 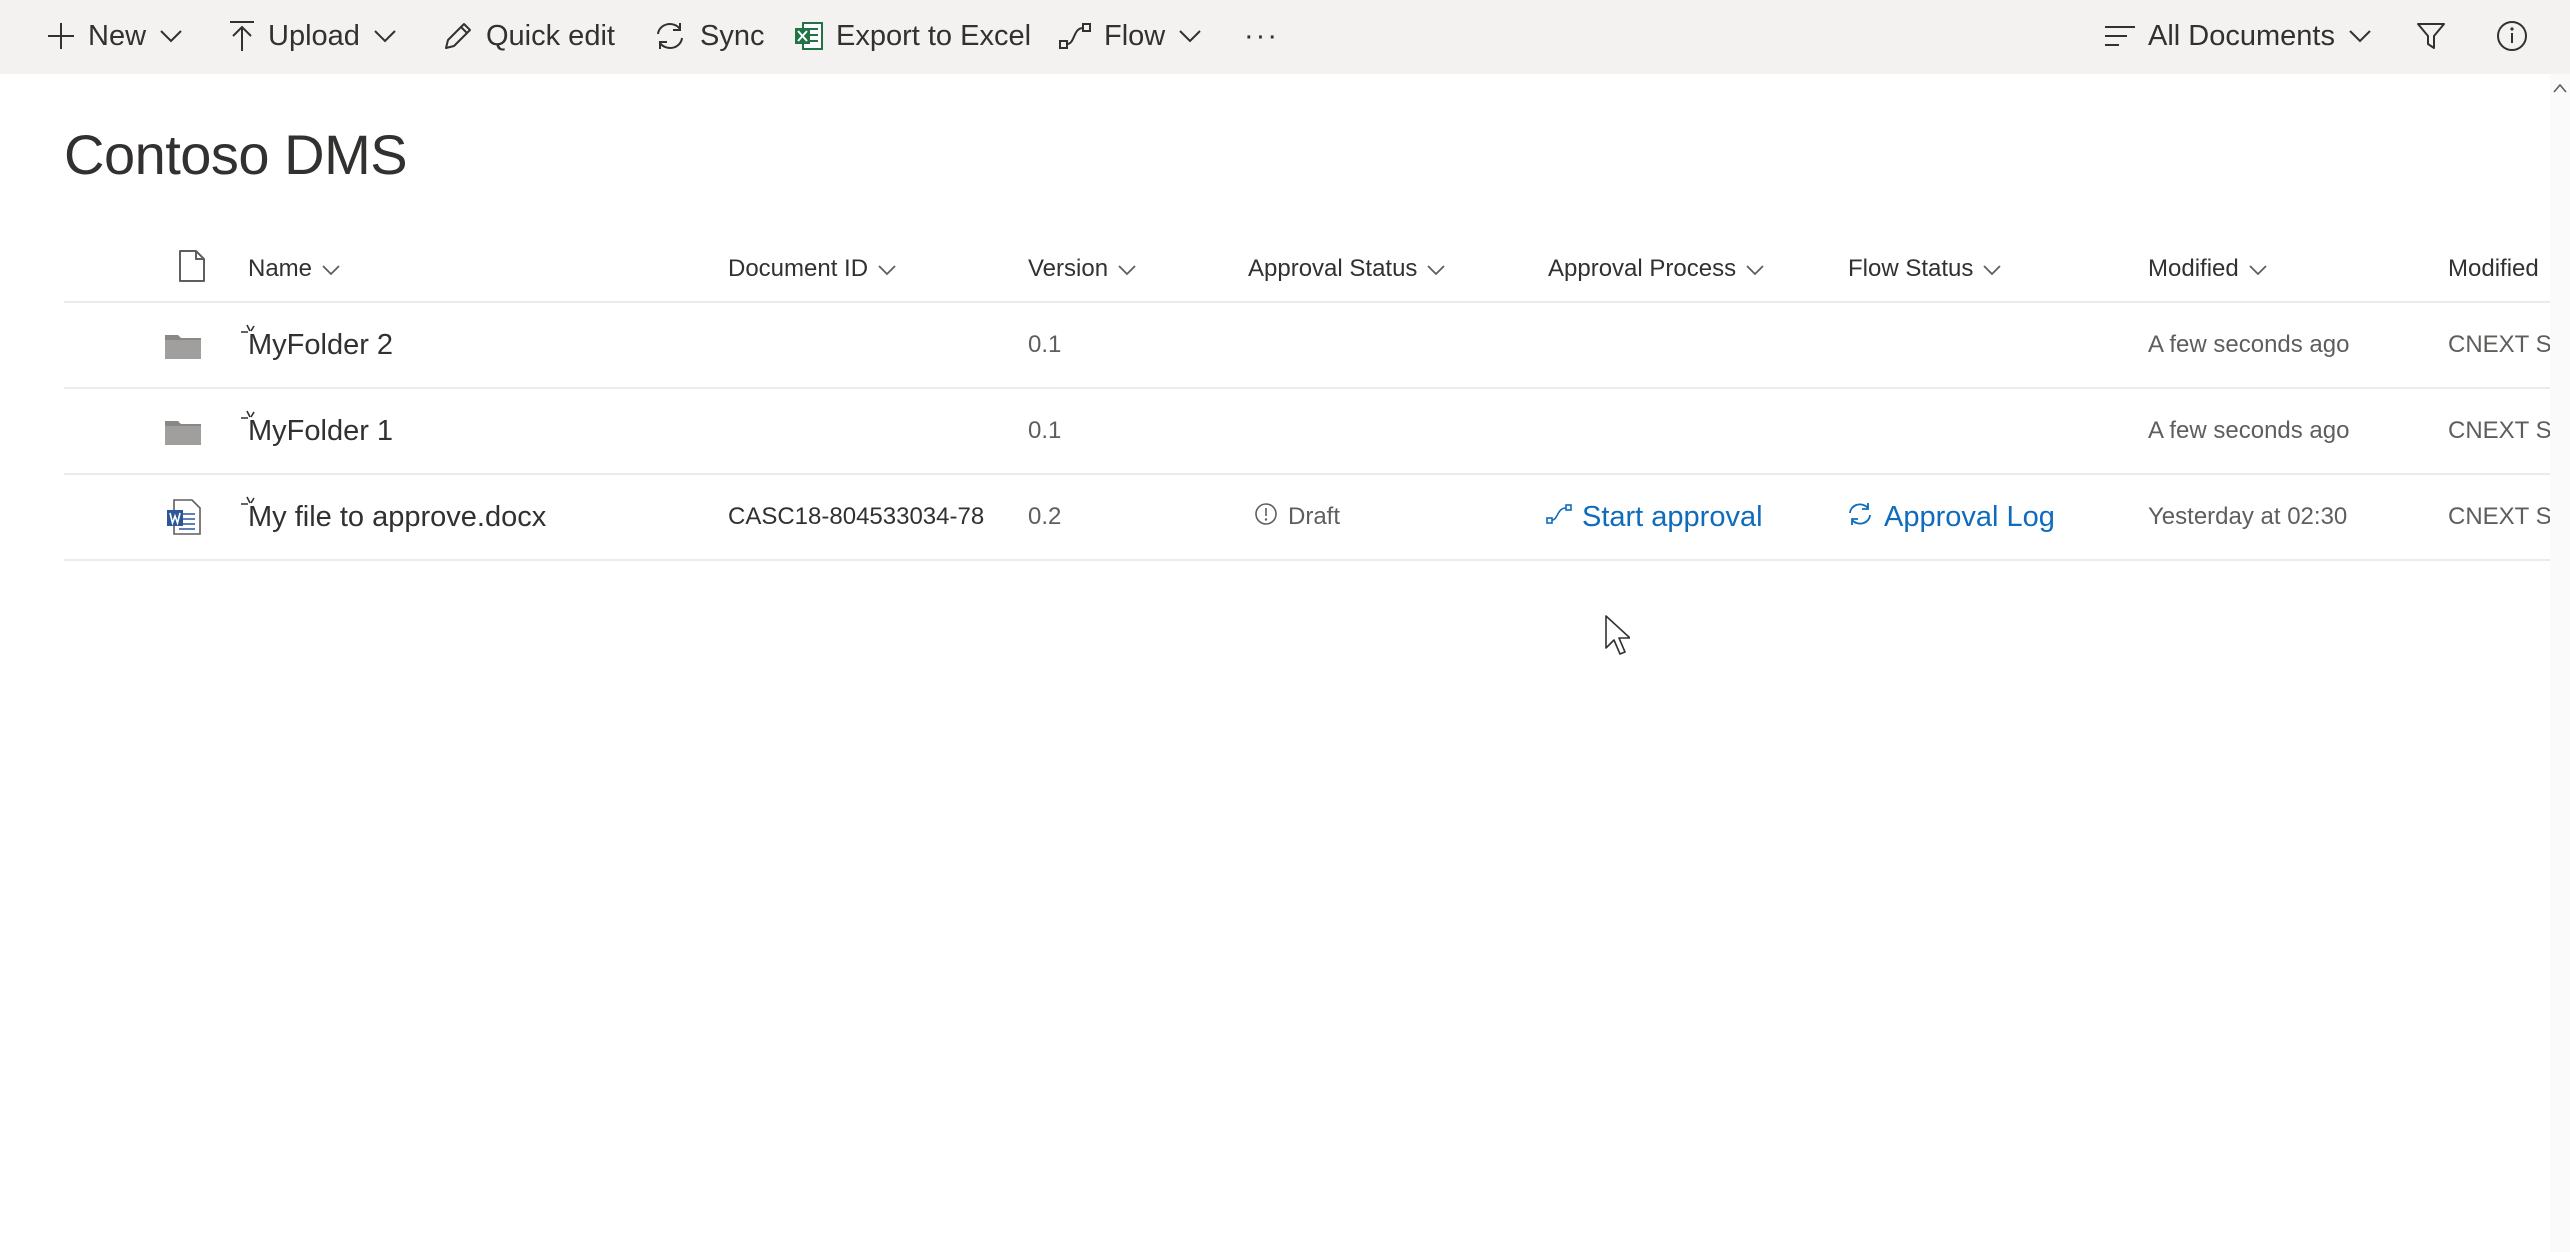 What do you see at coordinates (1617, 637) in the screenshot?
I see `mouse-cursor-icon` at bounding box center [1617, 637].